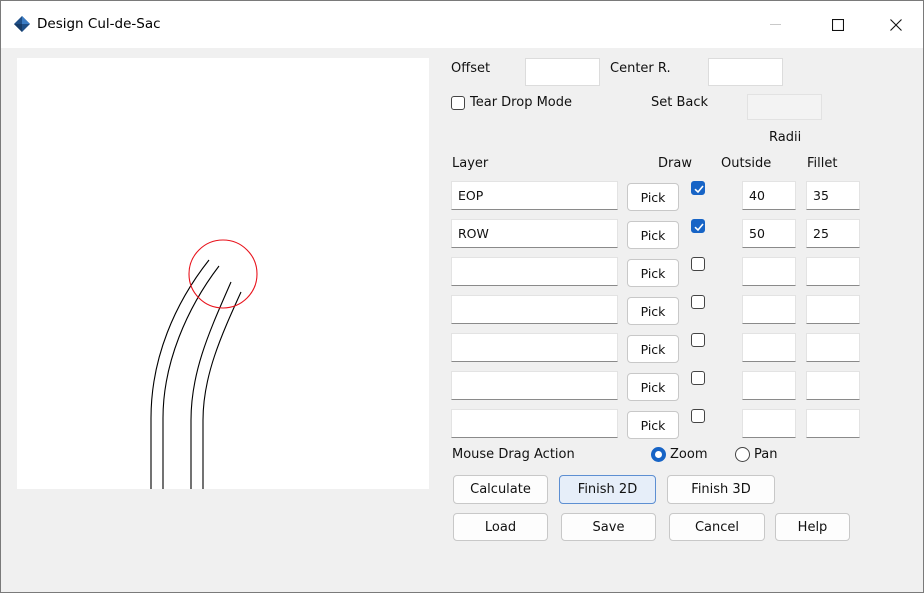  I want to click on maximize-button, so click(838, 24).